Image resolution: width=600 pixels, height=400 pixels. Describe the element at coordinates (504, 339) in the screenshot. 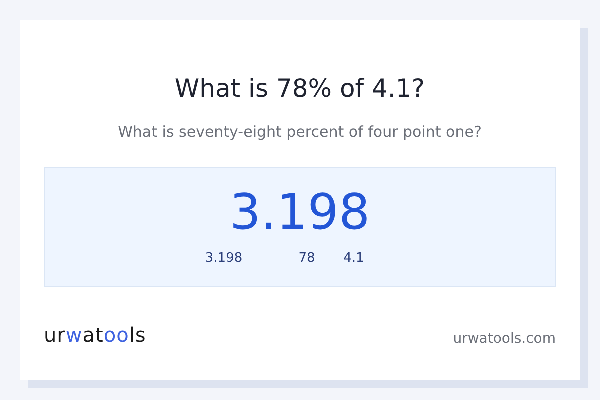

I see `site-url: urwatools.com` at that location.